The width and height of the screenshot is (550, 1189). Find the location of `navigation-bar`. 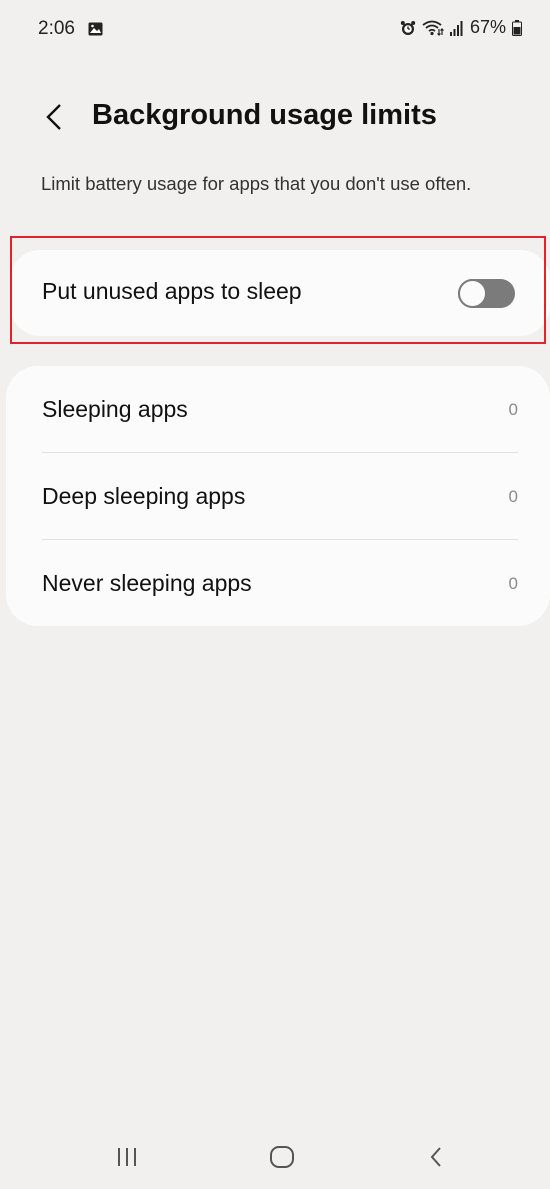

navigation-bar is located at coordinates (275, 1159).